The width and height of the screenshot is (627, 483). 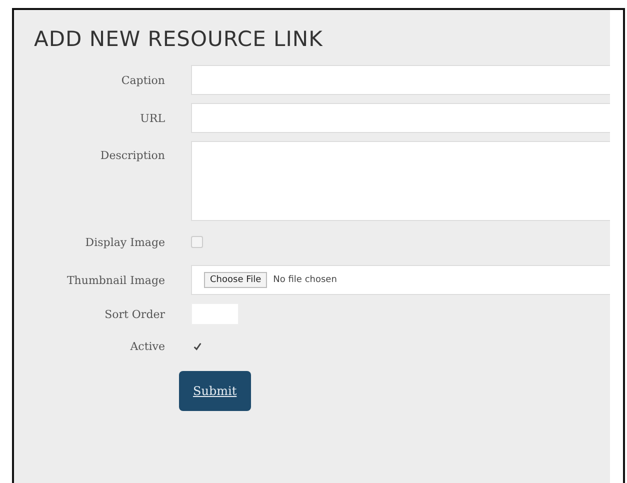 What do you see at coordinates (236, 280) in the screenshot?
I see `choose-file-button: Choose File` at bounding box center [236, 280].